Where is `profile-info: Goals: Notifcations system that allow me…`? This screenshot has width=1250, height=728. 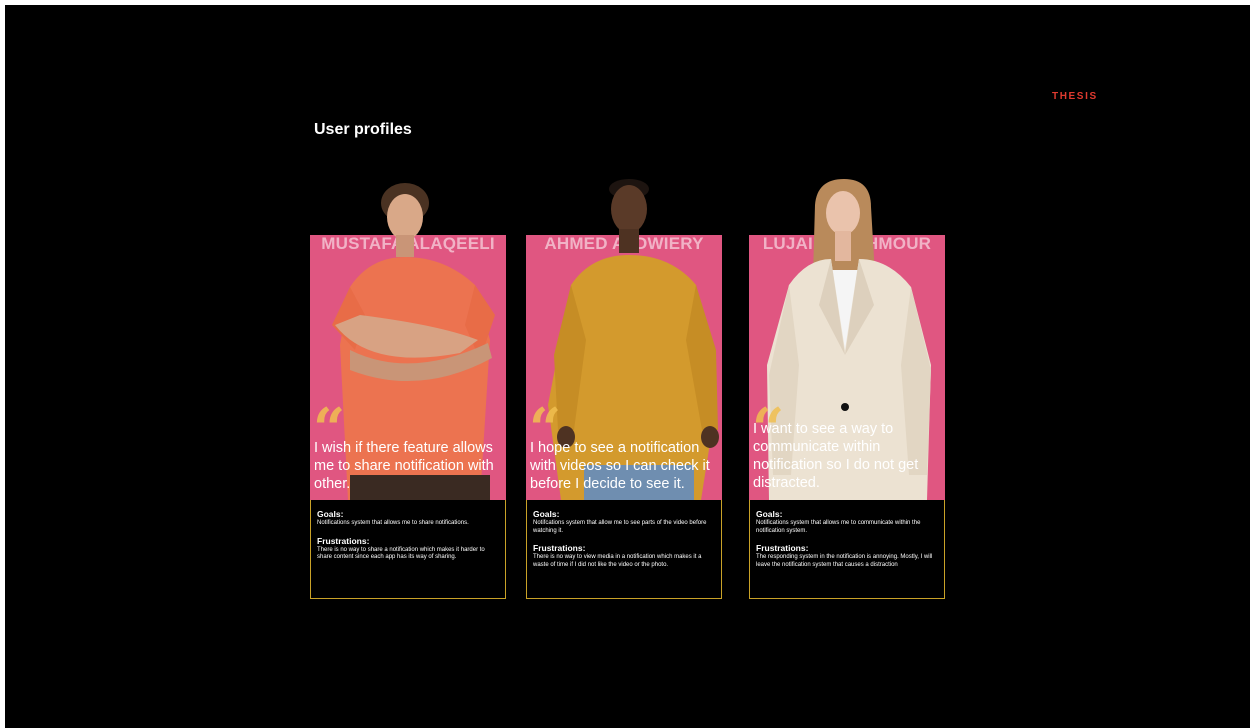 profile-info: Goals: Notifcations system that allow me… is located at coordinates (624, 549).